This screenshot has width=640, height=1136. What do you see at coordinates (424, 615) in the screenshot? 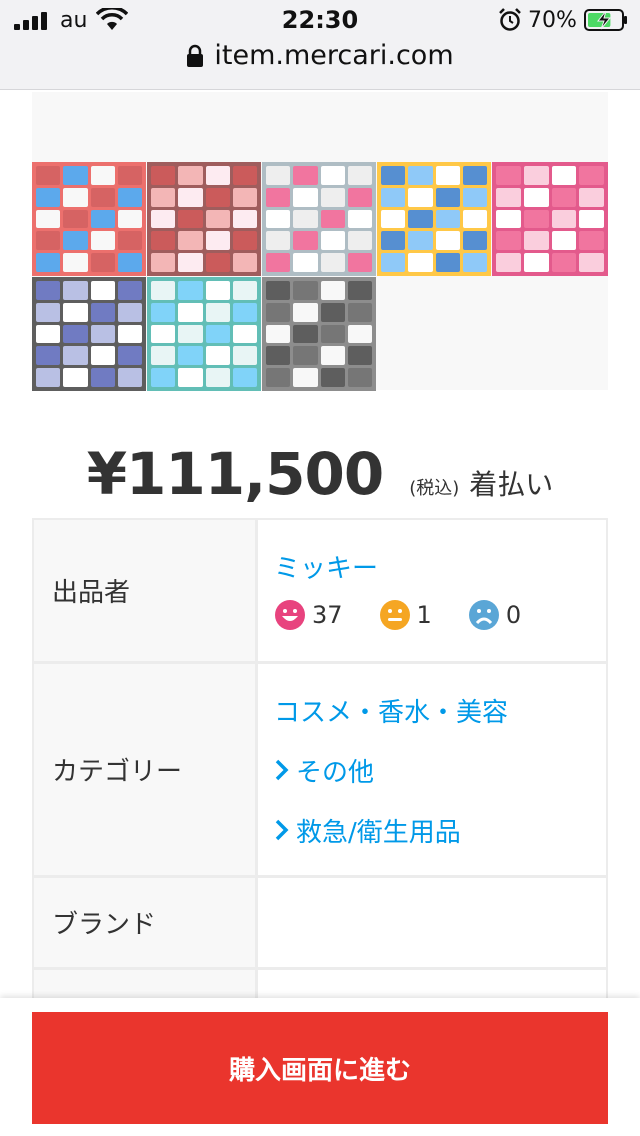
I see `rating-normal-count: 1` at bounding box center [424, 615].